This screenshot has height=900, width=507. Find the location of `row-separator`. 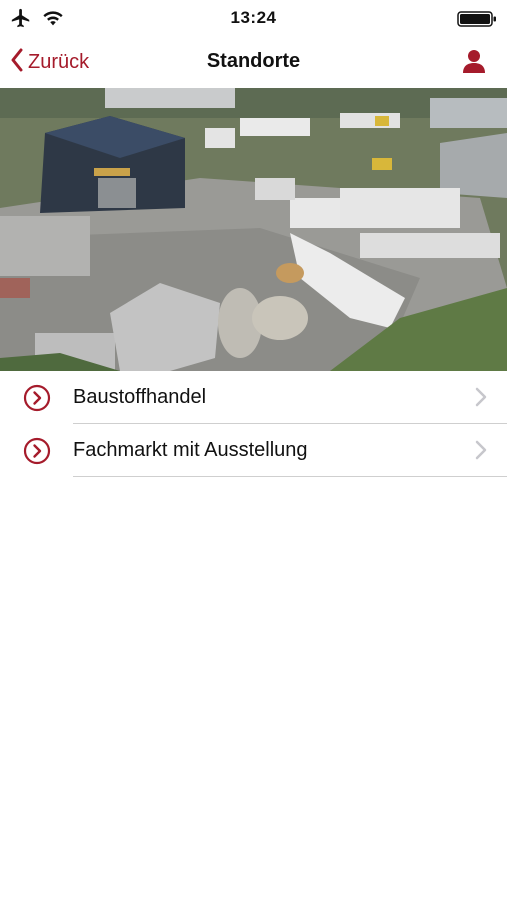

row-separator is located at coordinates (290, 476).